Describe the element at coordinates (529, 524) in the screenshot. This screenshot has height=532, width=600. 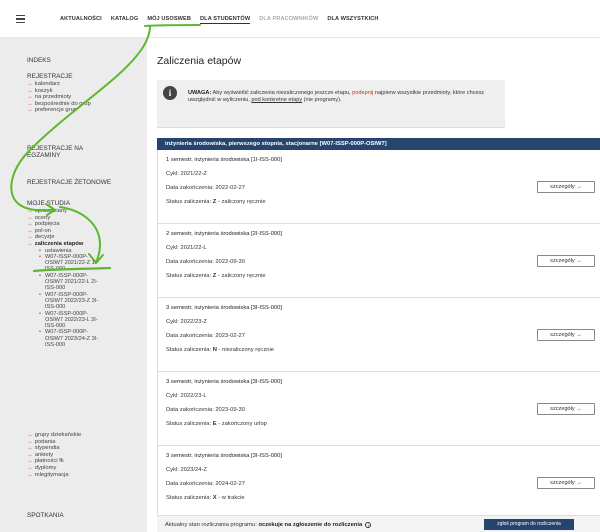
I see `submit-program-button: zgłoś program do rozliczenia` at that location.